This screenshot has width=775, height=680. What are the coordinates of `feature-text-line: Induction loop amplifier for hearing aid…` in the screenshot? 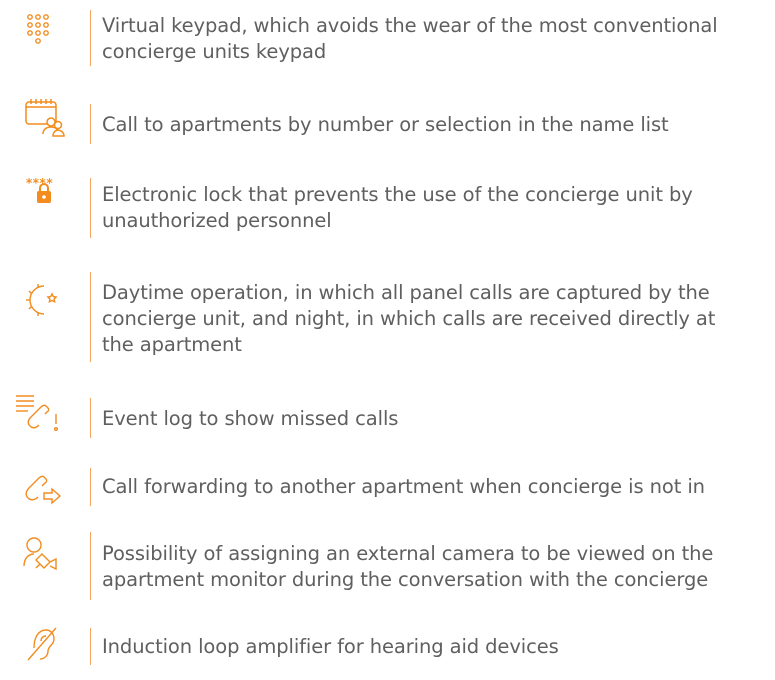 It's located at (330, 646).